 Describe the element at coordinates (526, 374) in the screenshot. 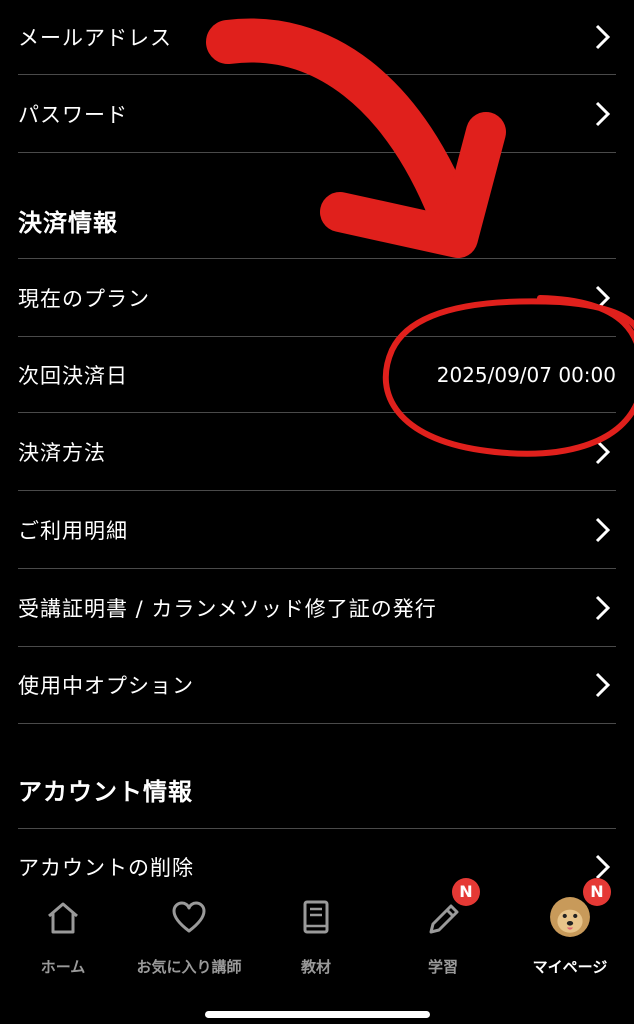

I see `next-payment-value: 2025/09/07 00:00` at that location.